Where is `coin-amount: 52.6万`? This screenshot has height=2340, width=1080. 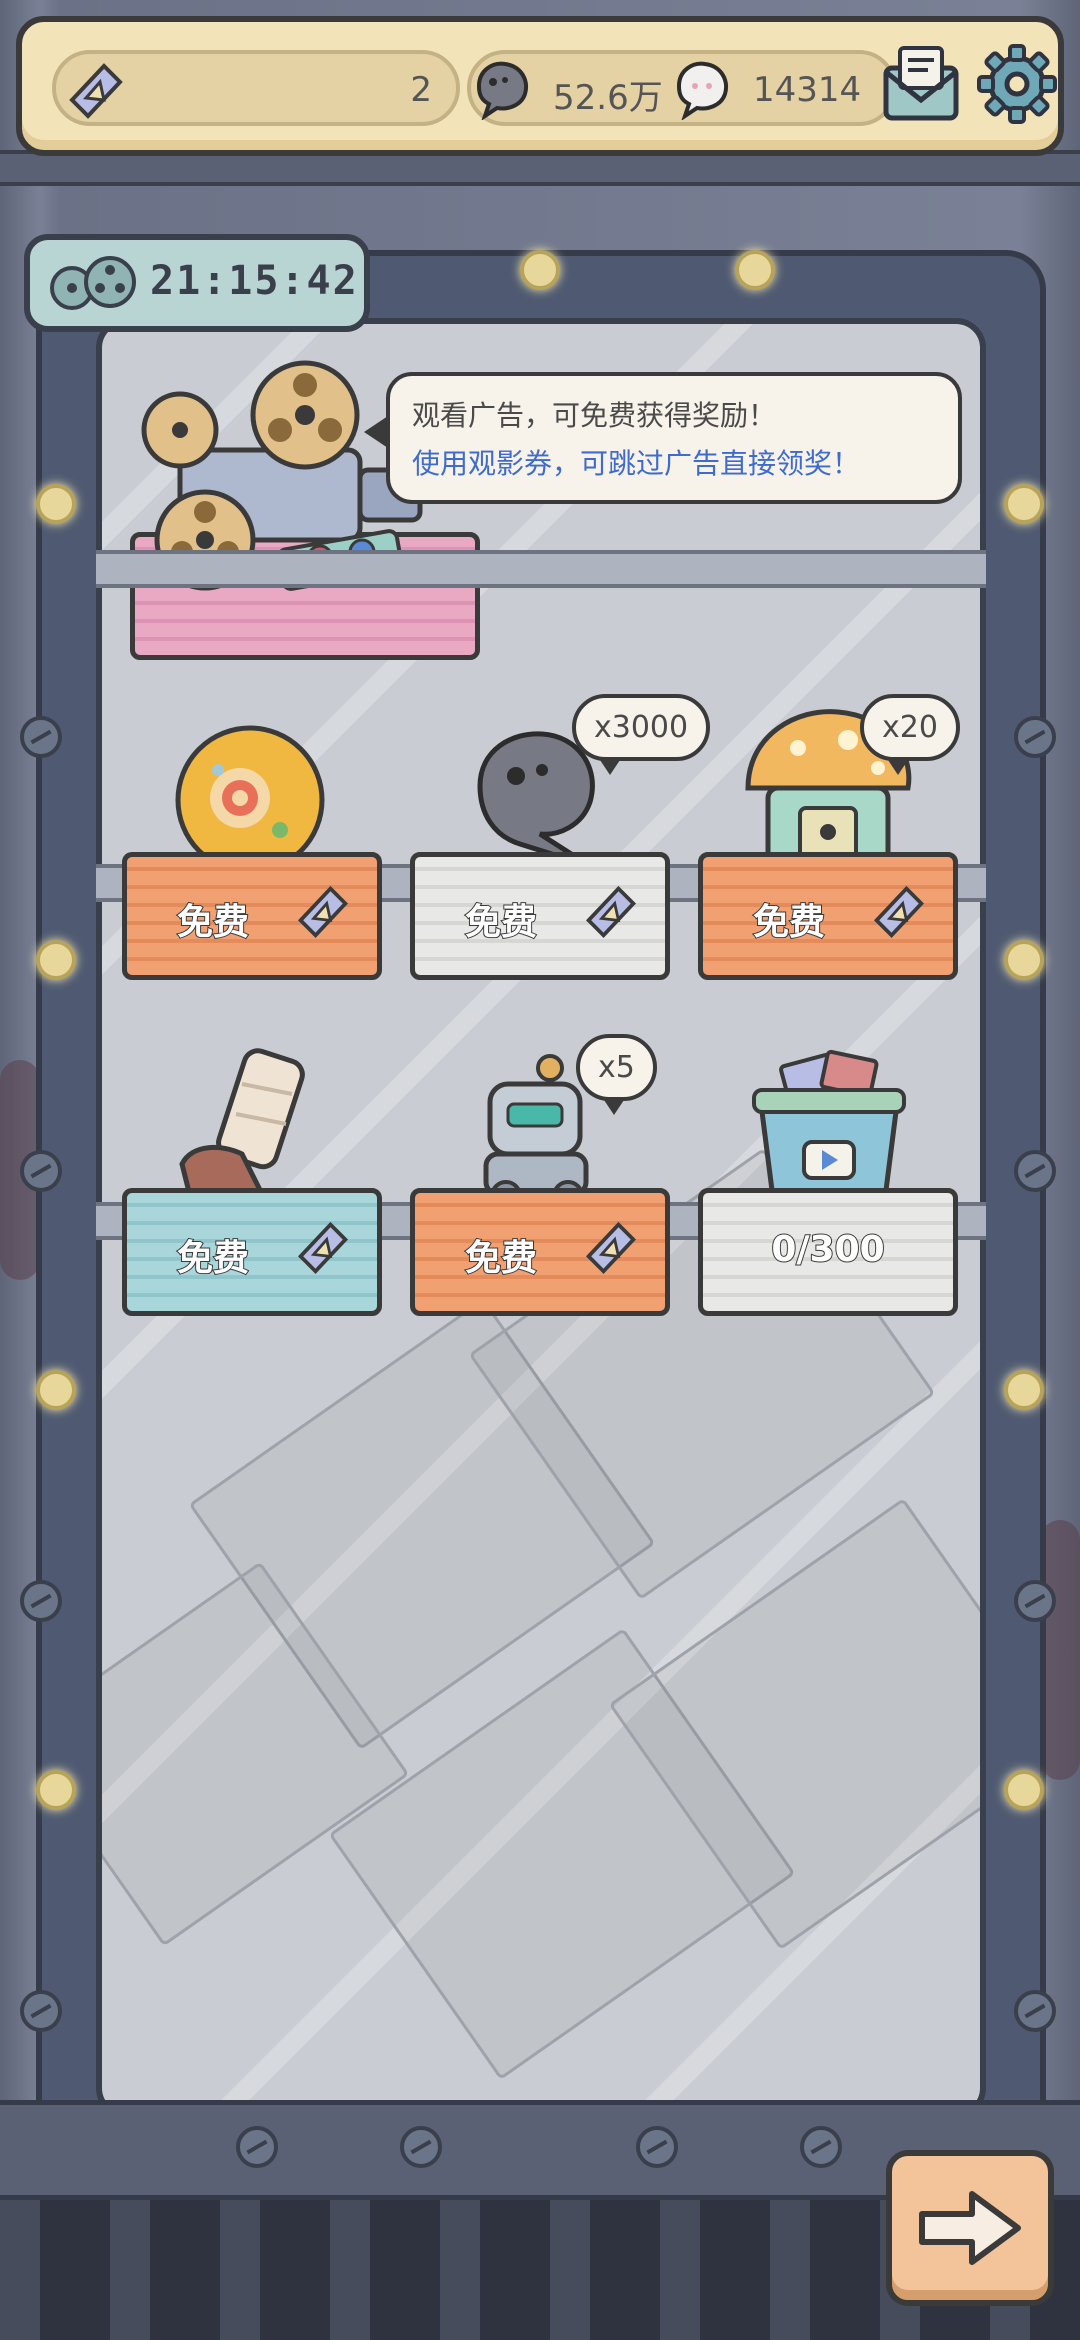 coin-amount: 52.6万 is located at coordinates (608, 98).